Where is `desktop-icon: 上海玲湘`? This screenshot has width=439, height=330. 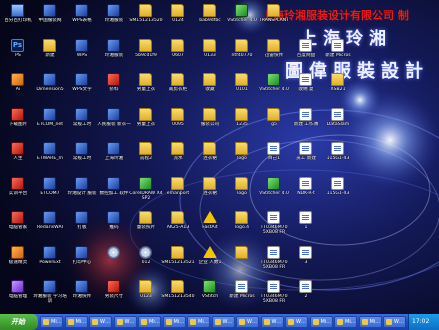
desktop-icon: 上海玲湘 is located at coordinates (114, 157).